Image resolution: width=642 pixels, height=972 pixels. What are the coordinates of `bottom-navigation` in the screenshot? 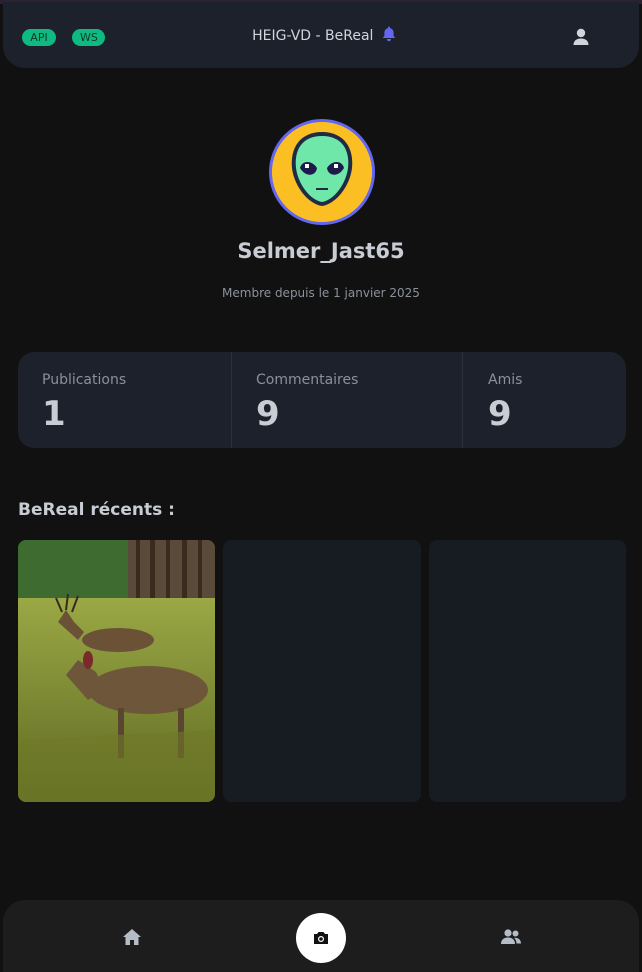 It's located at (321, 936).